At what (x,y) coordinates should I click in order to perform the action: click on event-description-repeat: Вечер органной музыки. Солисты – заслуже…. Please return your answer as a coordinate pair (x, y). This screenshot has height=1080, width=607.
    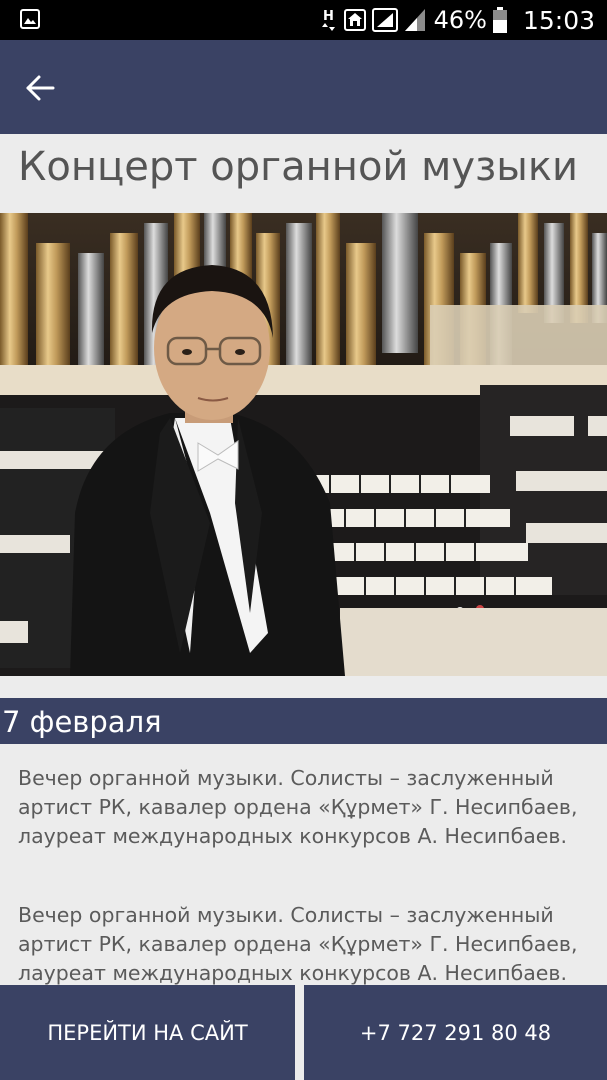
    Looking at the image, I should click on (298, 944).